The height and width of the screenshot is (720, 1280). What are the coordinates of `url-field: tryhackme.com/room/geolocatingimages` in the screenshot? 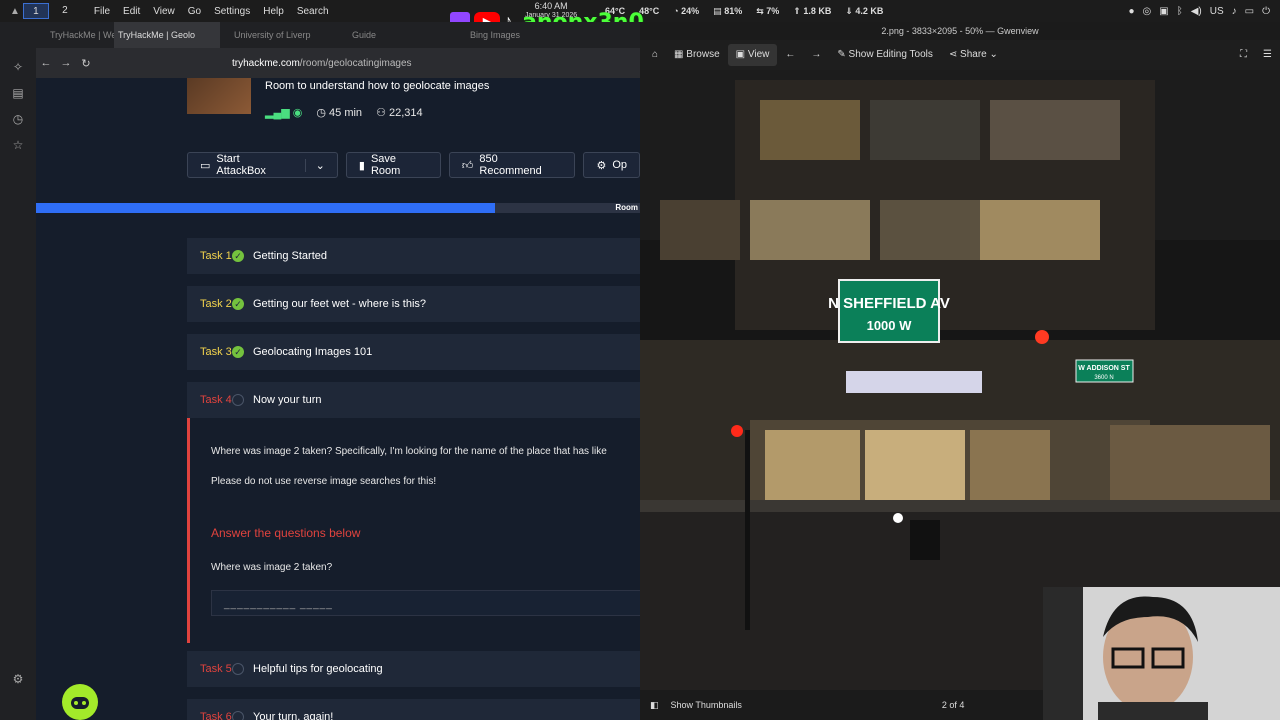 It's located at (322, 63).